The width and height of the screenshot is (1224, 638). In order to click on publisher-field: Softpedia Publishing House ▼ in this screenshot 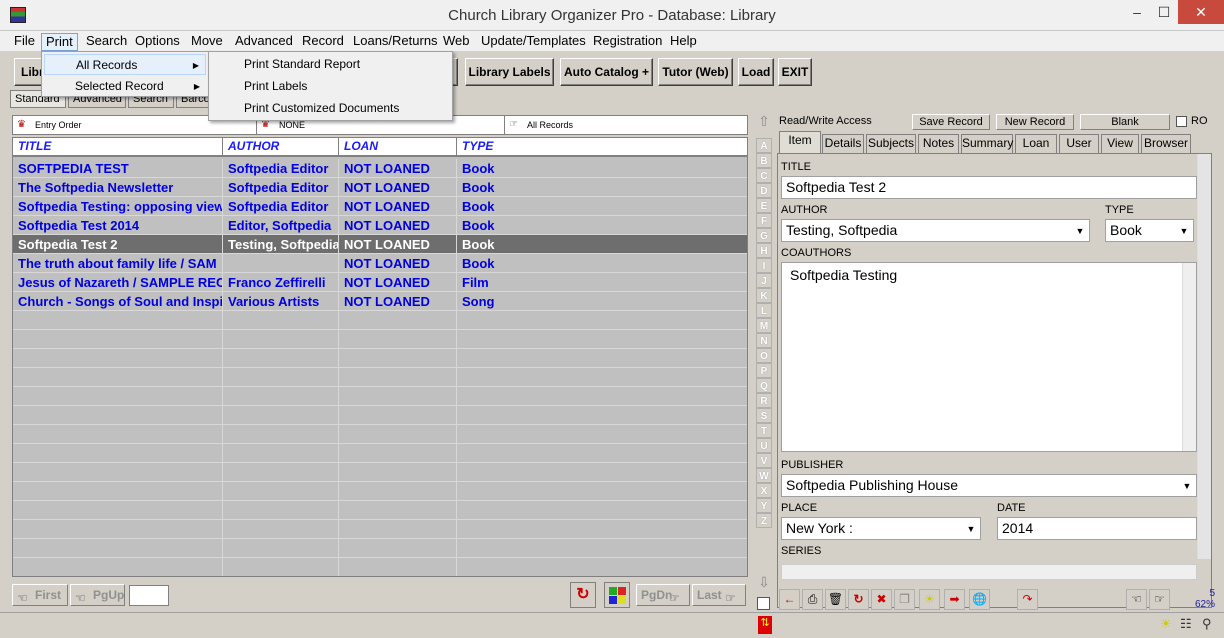, I will do `click(989, 485)`.